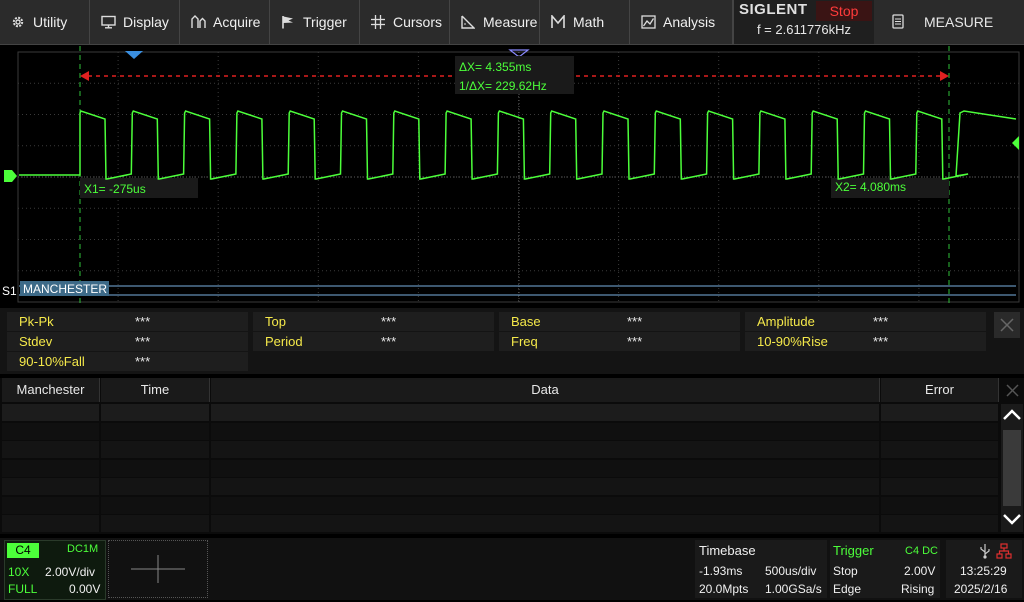 This screenshot has height=602, width=1024. What do you see at coordinates (853, 550) in the screenshot?
I see `trigger-title: Trigger` at bounding box center [853, 550].